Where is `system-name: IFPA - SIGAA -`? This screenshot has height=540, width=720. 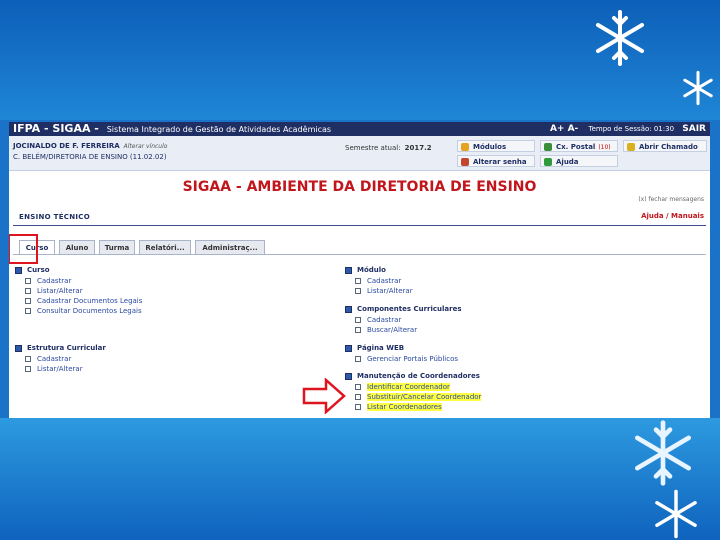 system-name: IFPA - SIGAA - is located at coordinates (56, 128).